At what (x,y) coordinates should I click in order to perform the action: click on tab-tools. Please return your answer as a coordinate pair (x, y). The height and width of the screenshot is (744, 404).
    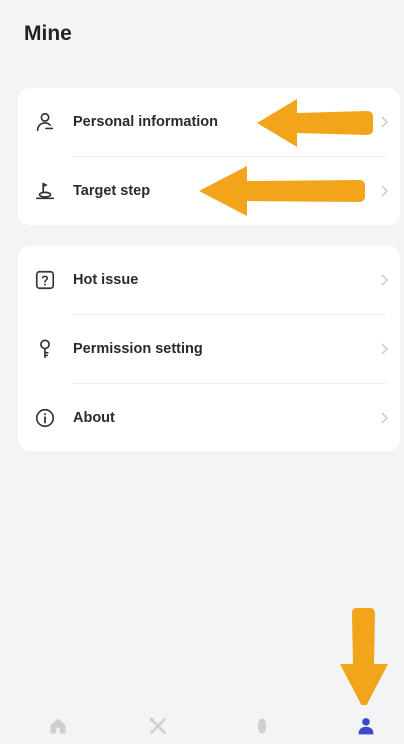
    Looking at the image, I should click on (158, 726).